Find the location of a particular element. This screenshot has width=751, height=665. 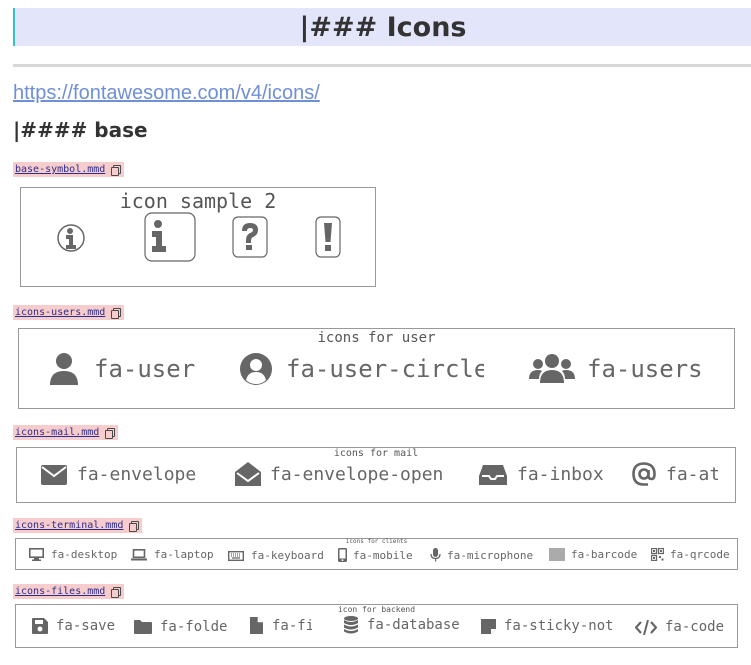

desktop-icon is located at coordinates (36, 554).